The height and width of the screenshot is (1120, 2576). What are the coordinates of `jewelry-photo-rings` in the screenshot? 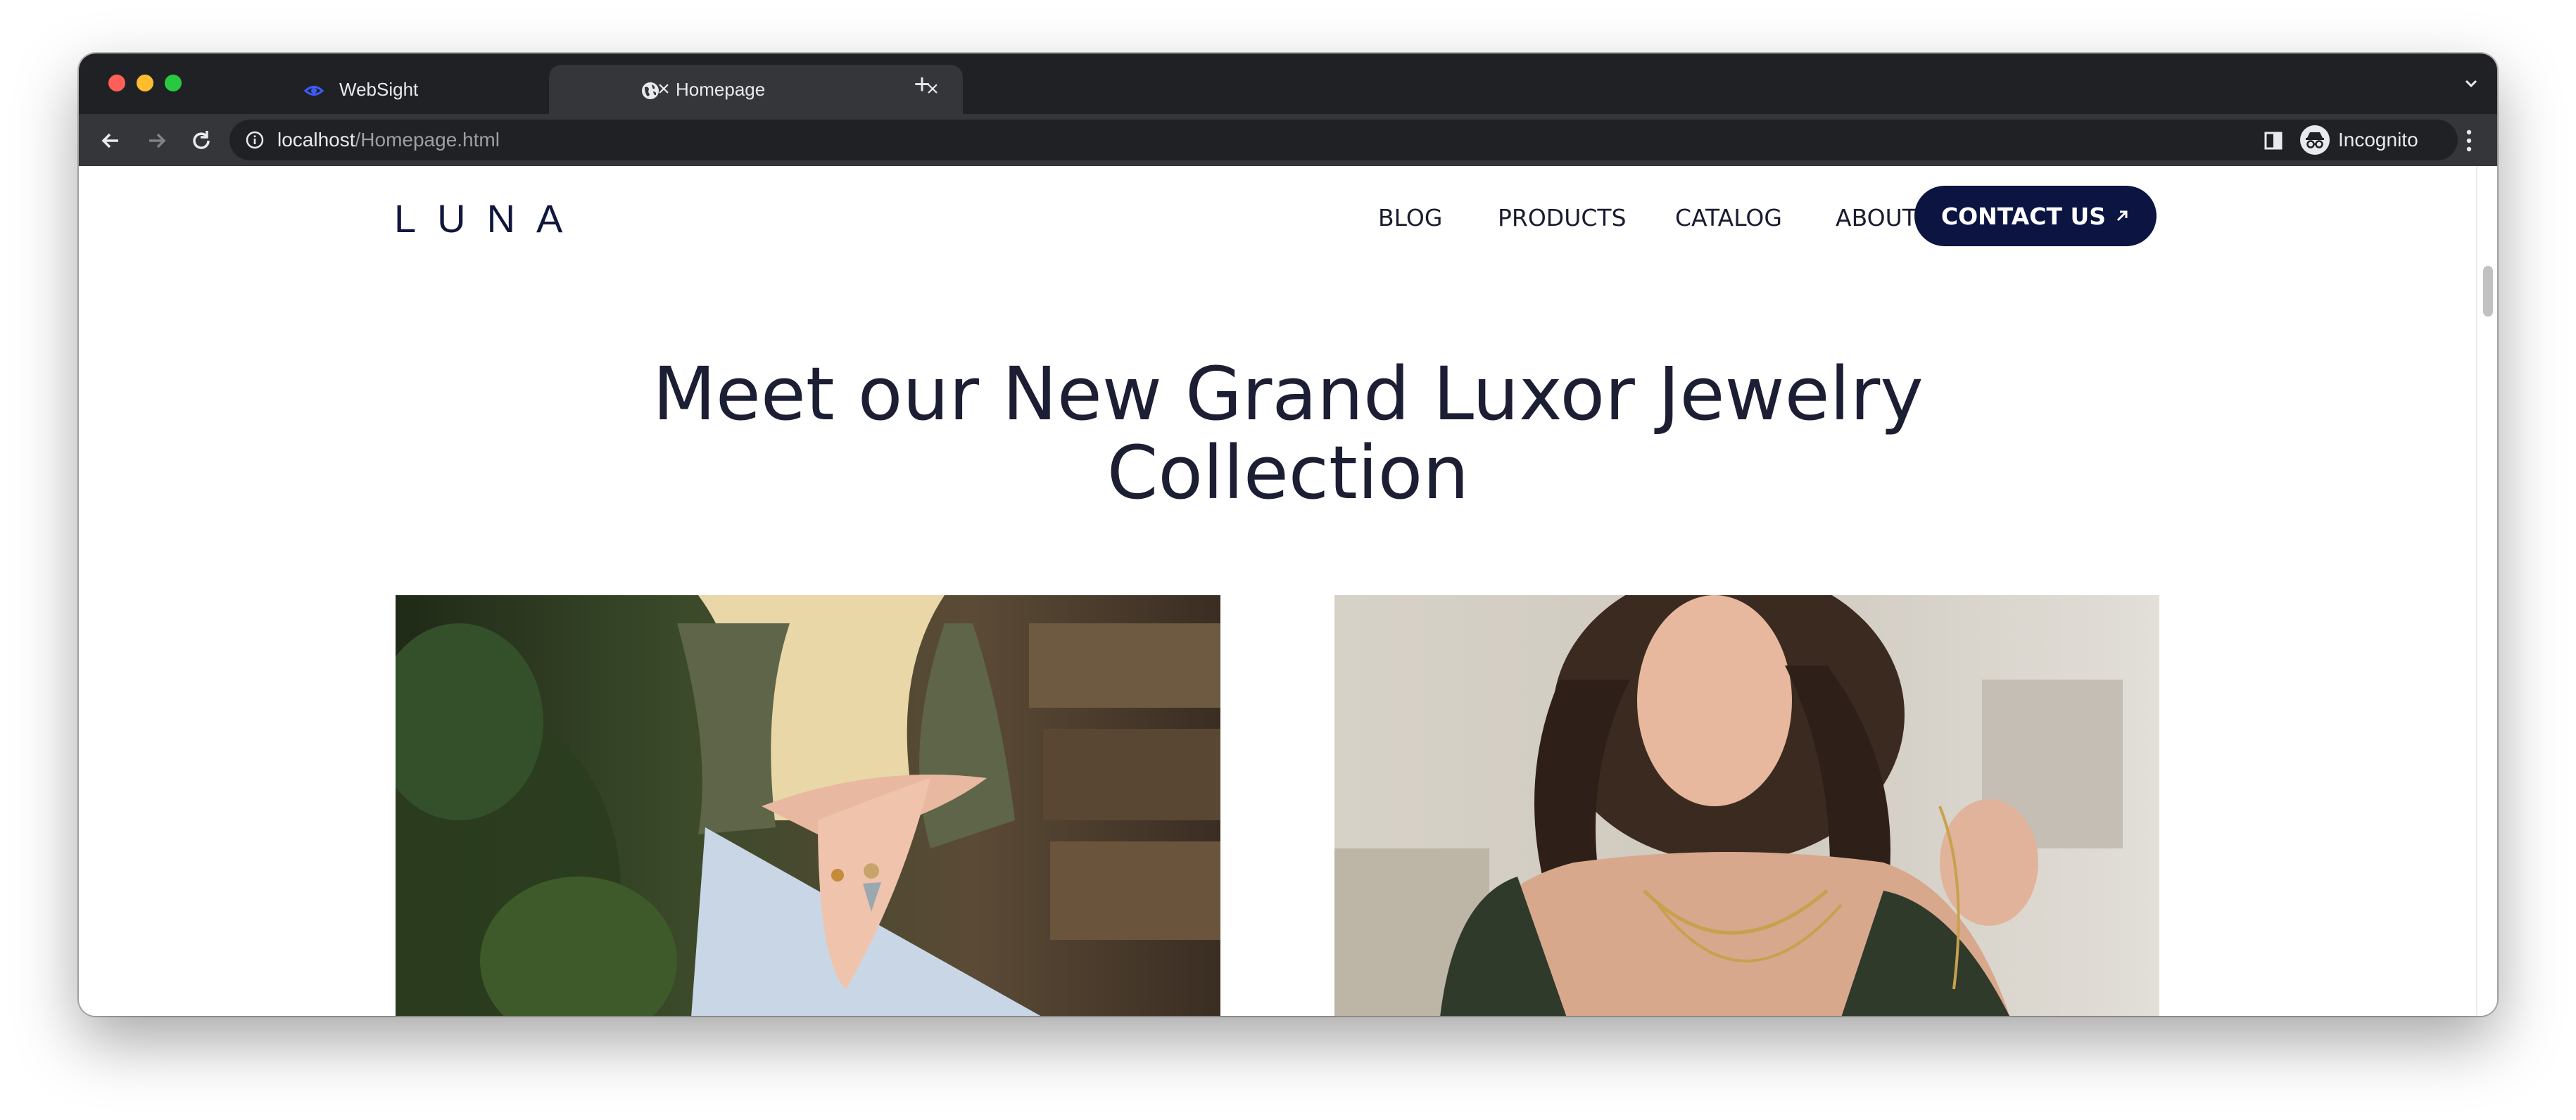 It's located at (808, 806).